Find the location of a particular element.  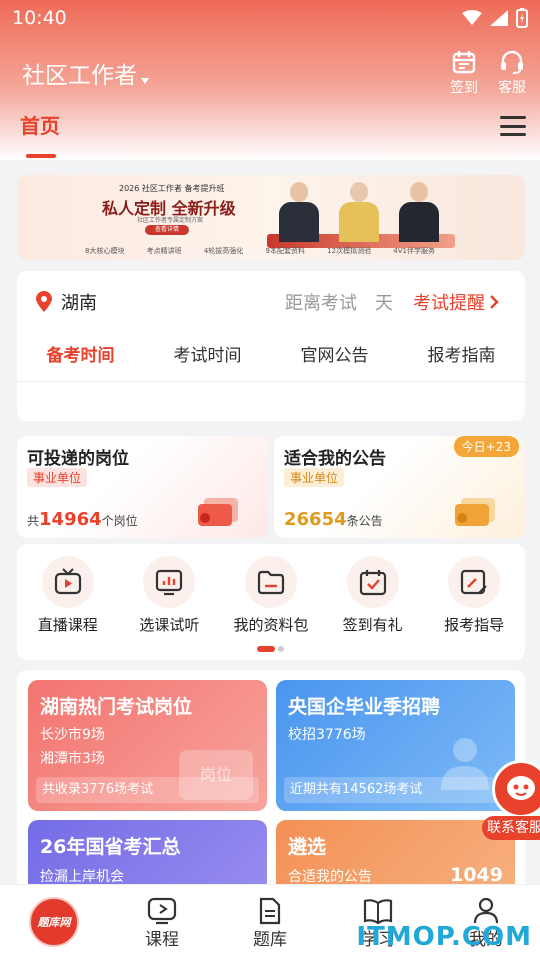

city-selector: 湖南 is located at coordinates (79, 302).